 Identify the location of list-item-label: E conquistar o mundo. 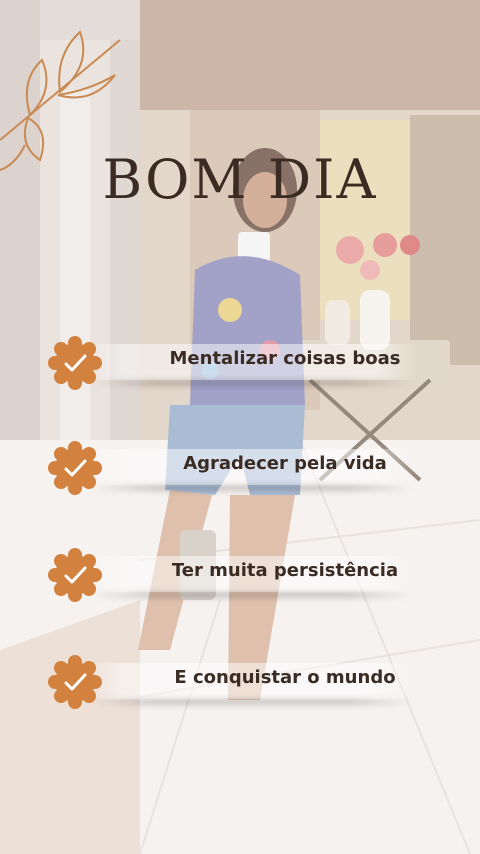
(285, 677).